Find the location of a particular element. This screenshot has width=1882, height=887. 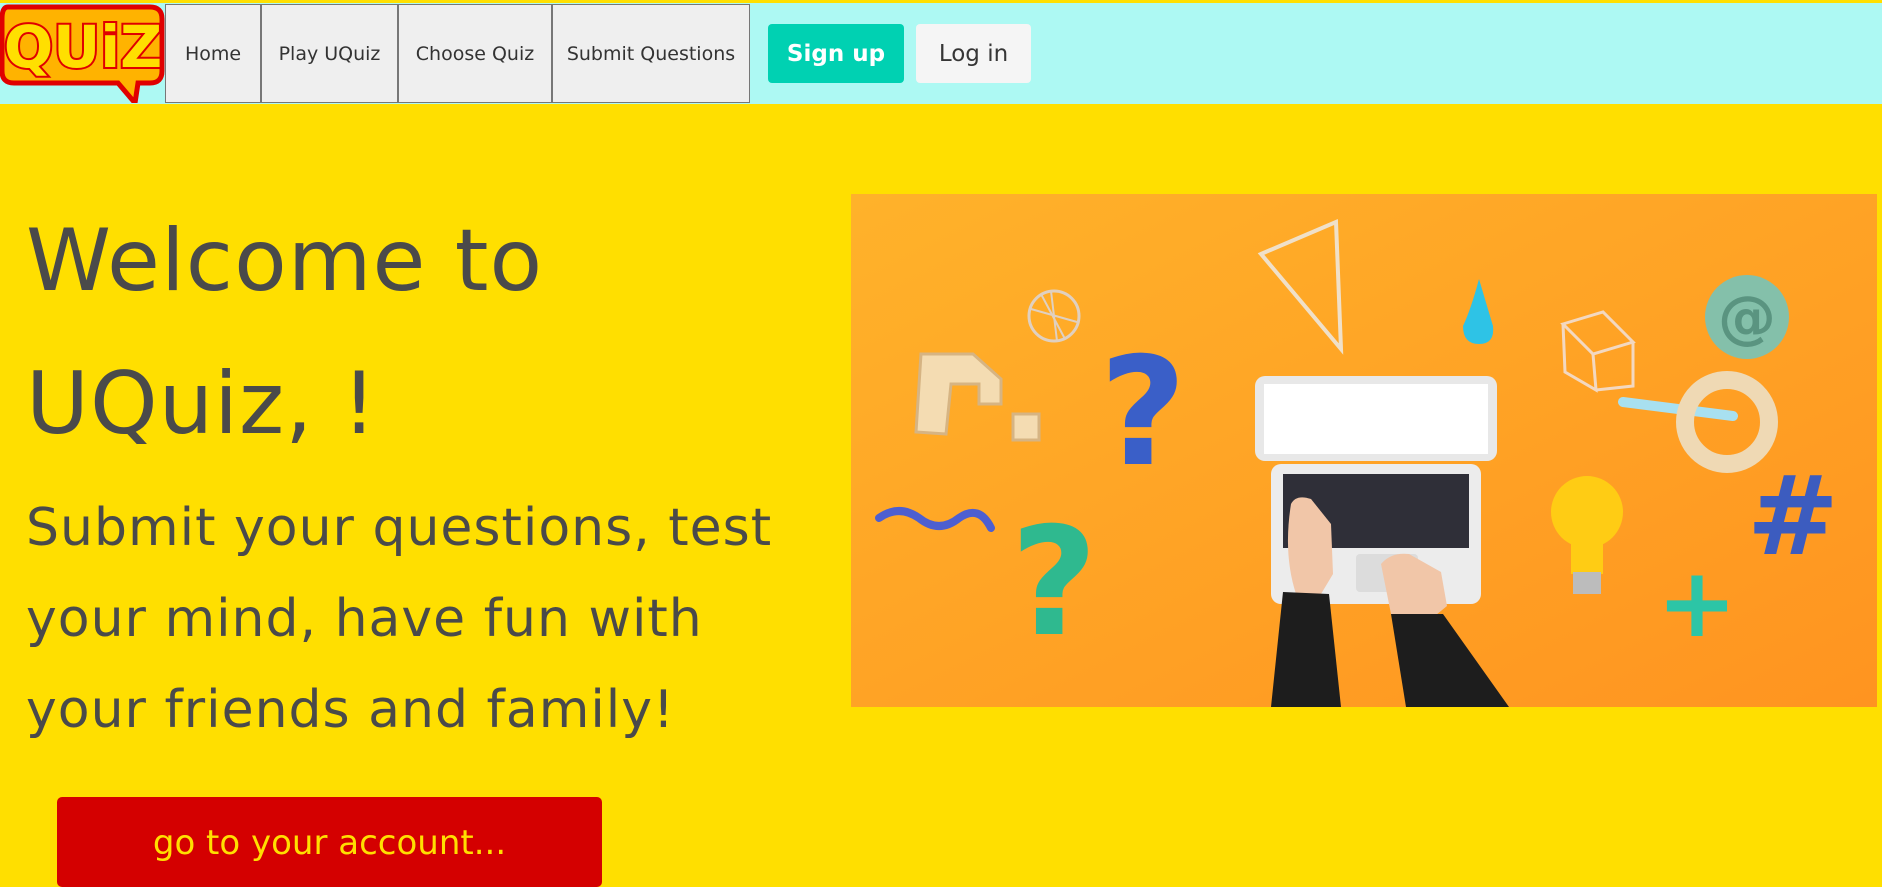

nav-choose-quiz: Choose Quiz is located at coordinates (475, 53).